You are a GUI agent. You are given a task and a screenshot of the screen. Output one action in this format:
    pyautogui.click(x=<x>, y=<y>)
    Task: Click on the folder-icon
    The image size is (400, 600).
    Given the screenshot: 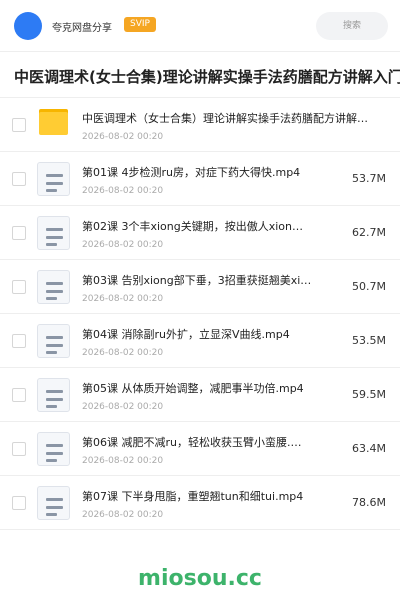 What is the action you would take?
    pyautogui.click(x=53, y=122)
    